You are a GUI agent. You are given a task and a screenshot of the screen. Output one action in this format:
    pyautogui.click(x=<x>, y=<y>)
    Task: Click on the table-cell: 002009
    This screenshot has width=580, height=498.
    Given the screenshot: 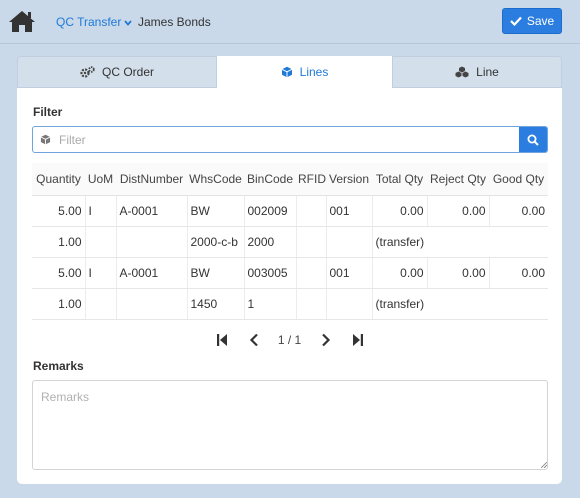 What is the action you would take?
    pyautogui.click(x=270, y=211)
    